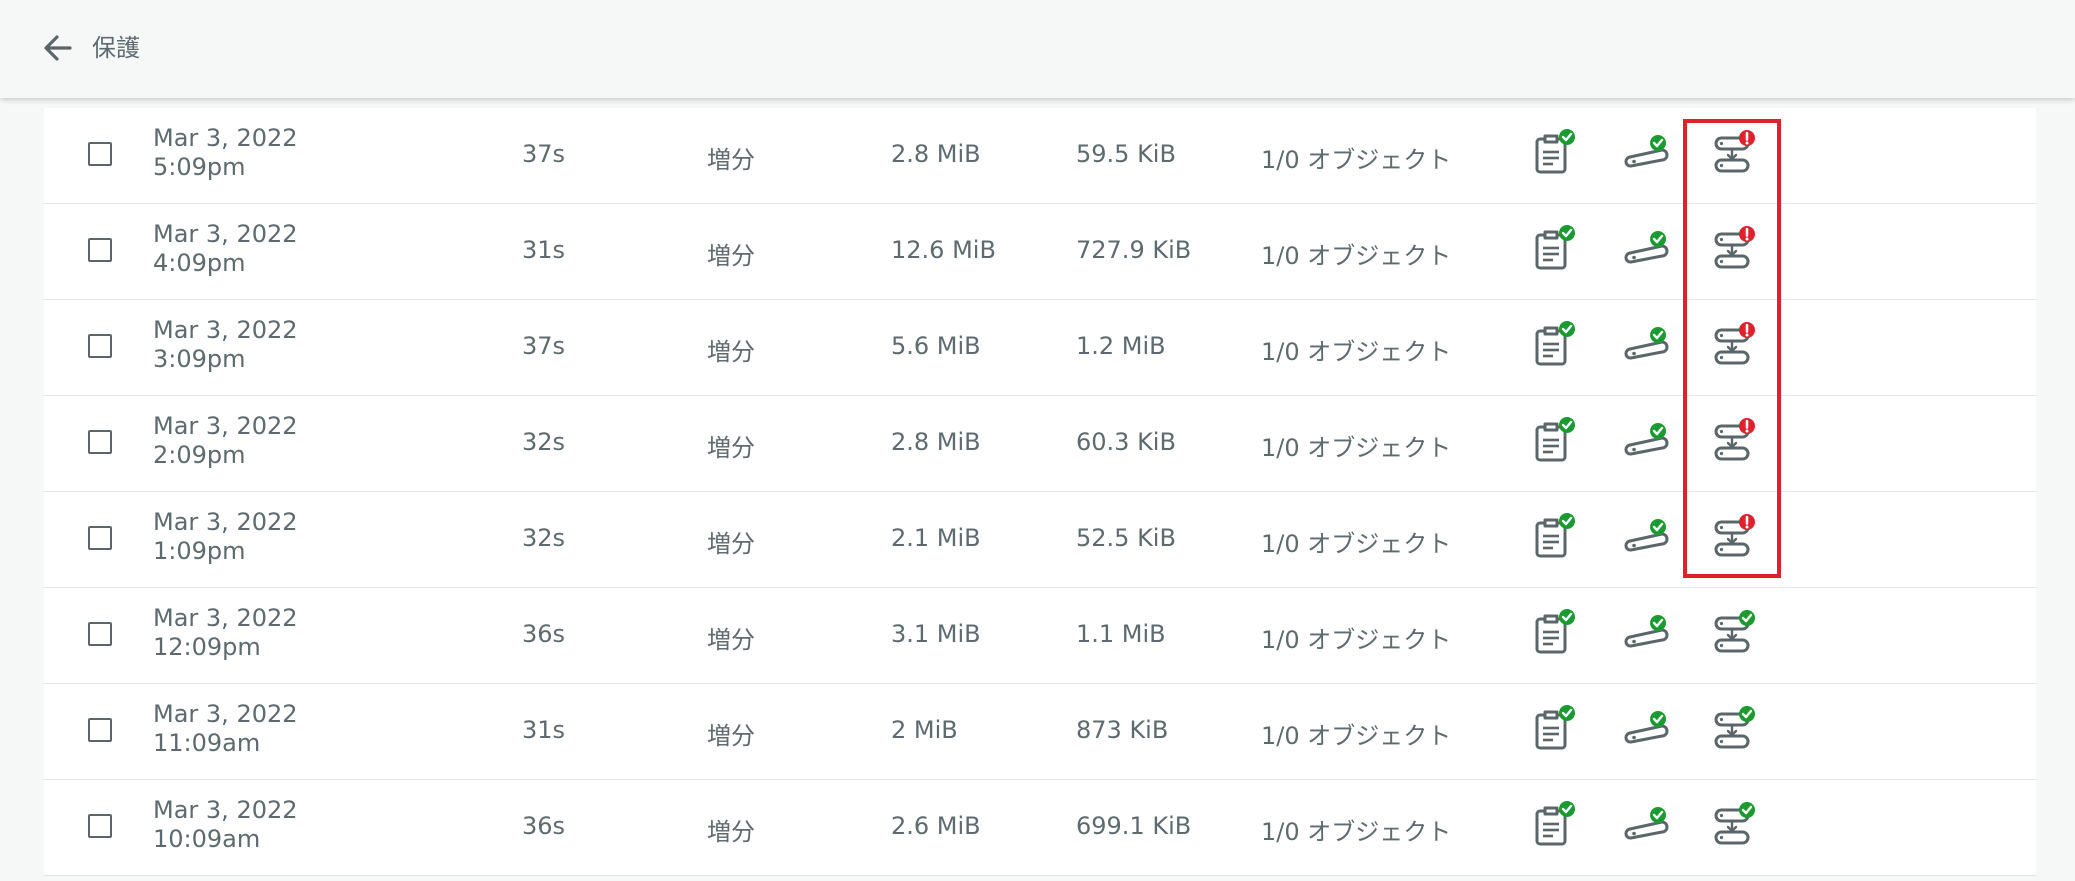 This screenshot has width=2075, height=881. Describe the element at coordinates (207, 743) in the screenshot. I see `snapshot-time: 11:09am` at that location.